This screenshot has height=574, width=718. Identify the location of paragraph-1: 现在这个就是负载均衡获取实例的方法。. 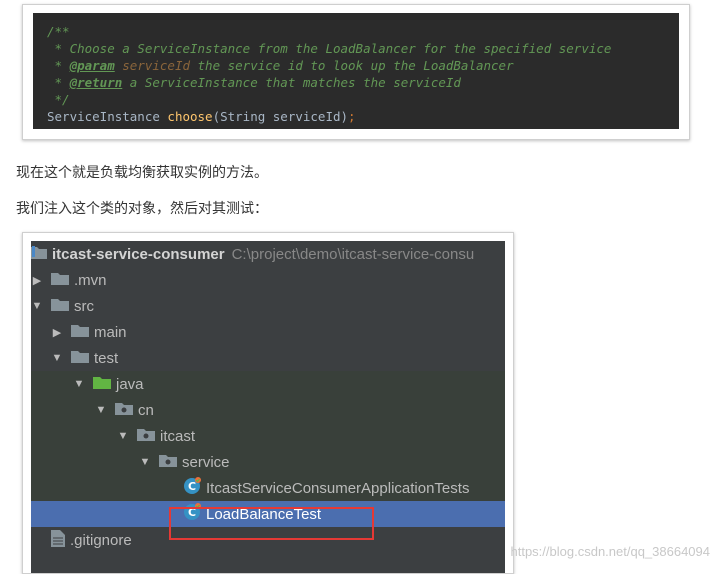
(142, 172).